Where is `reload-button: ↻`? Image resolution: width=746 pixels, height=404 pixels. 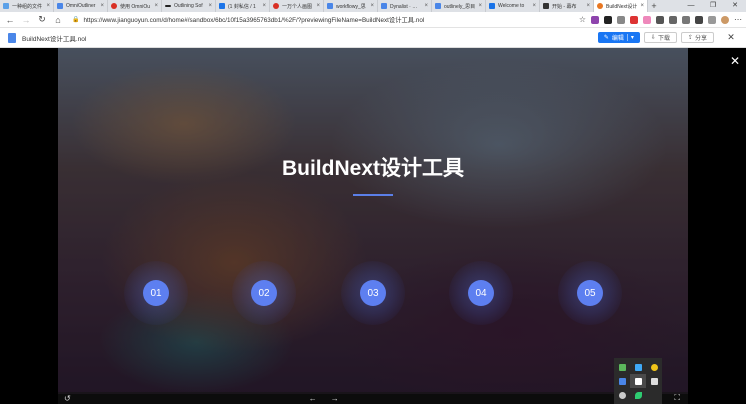 reload-button: ↻ is located at coordinates (42, 19).